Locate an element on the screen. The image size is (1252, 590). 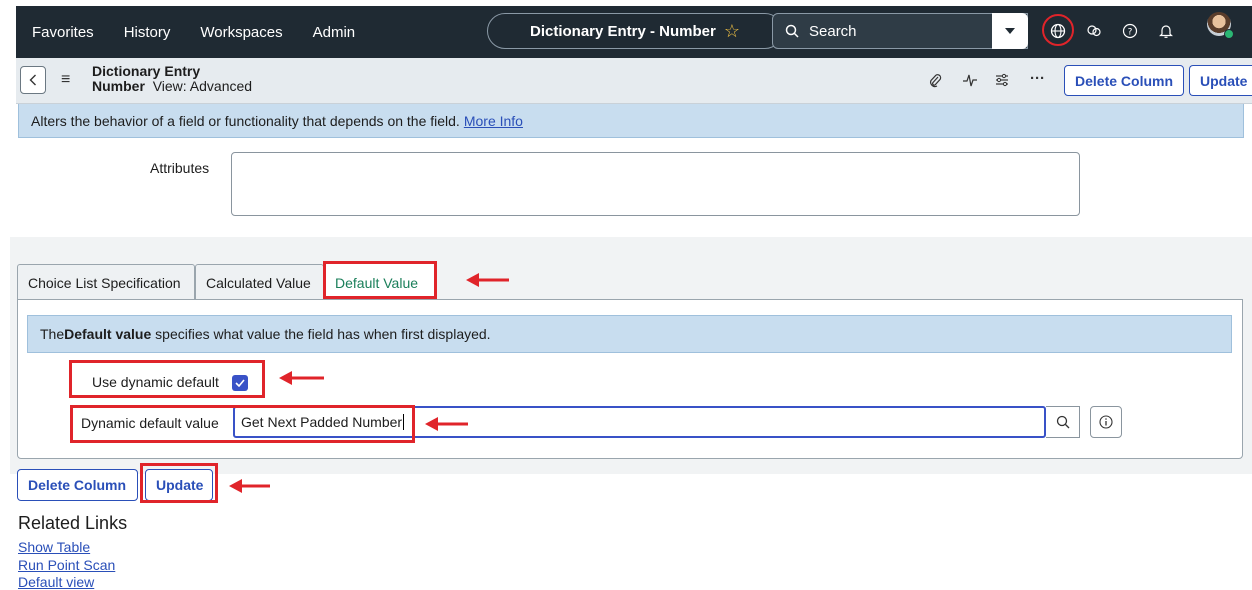
nav-admin: Admin is located at coordinates (334, 32).